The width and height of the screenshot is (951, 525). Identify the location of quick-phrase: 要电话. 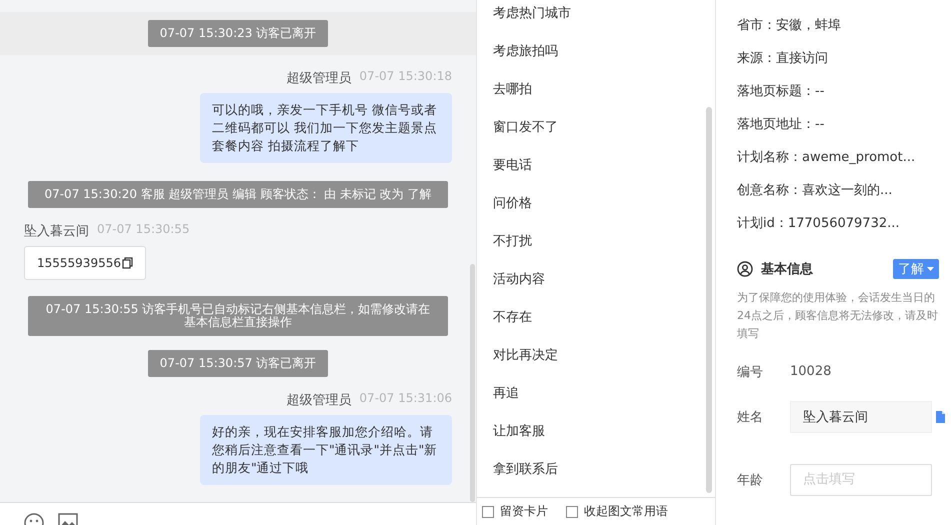
(604, 165).